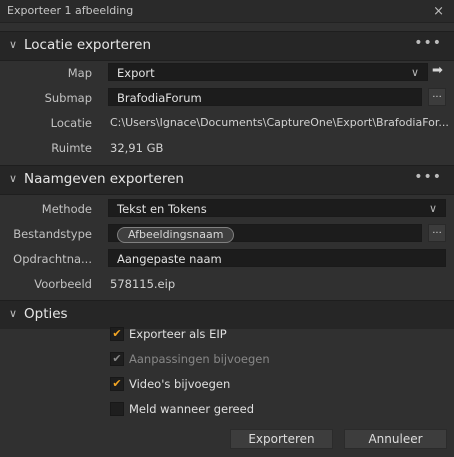 The image size is (454, 457). I want to click on map-select: Export ∨, so click(268, 72).